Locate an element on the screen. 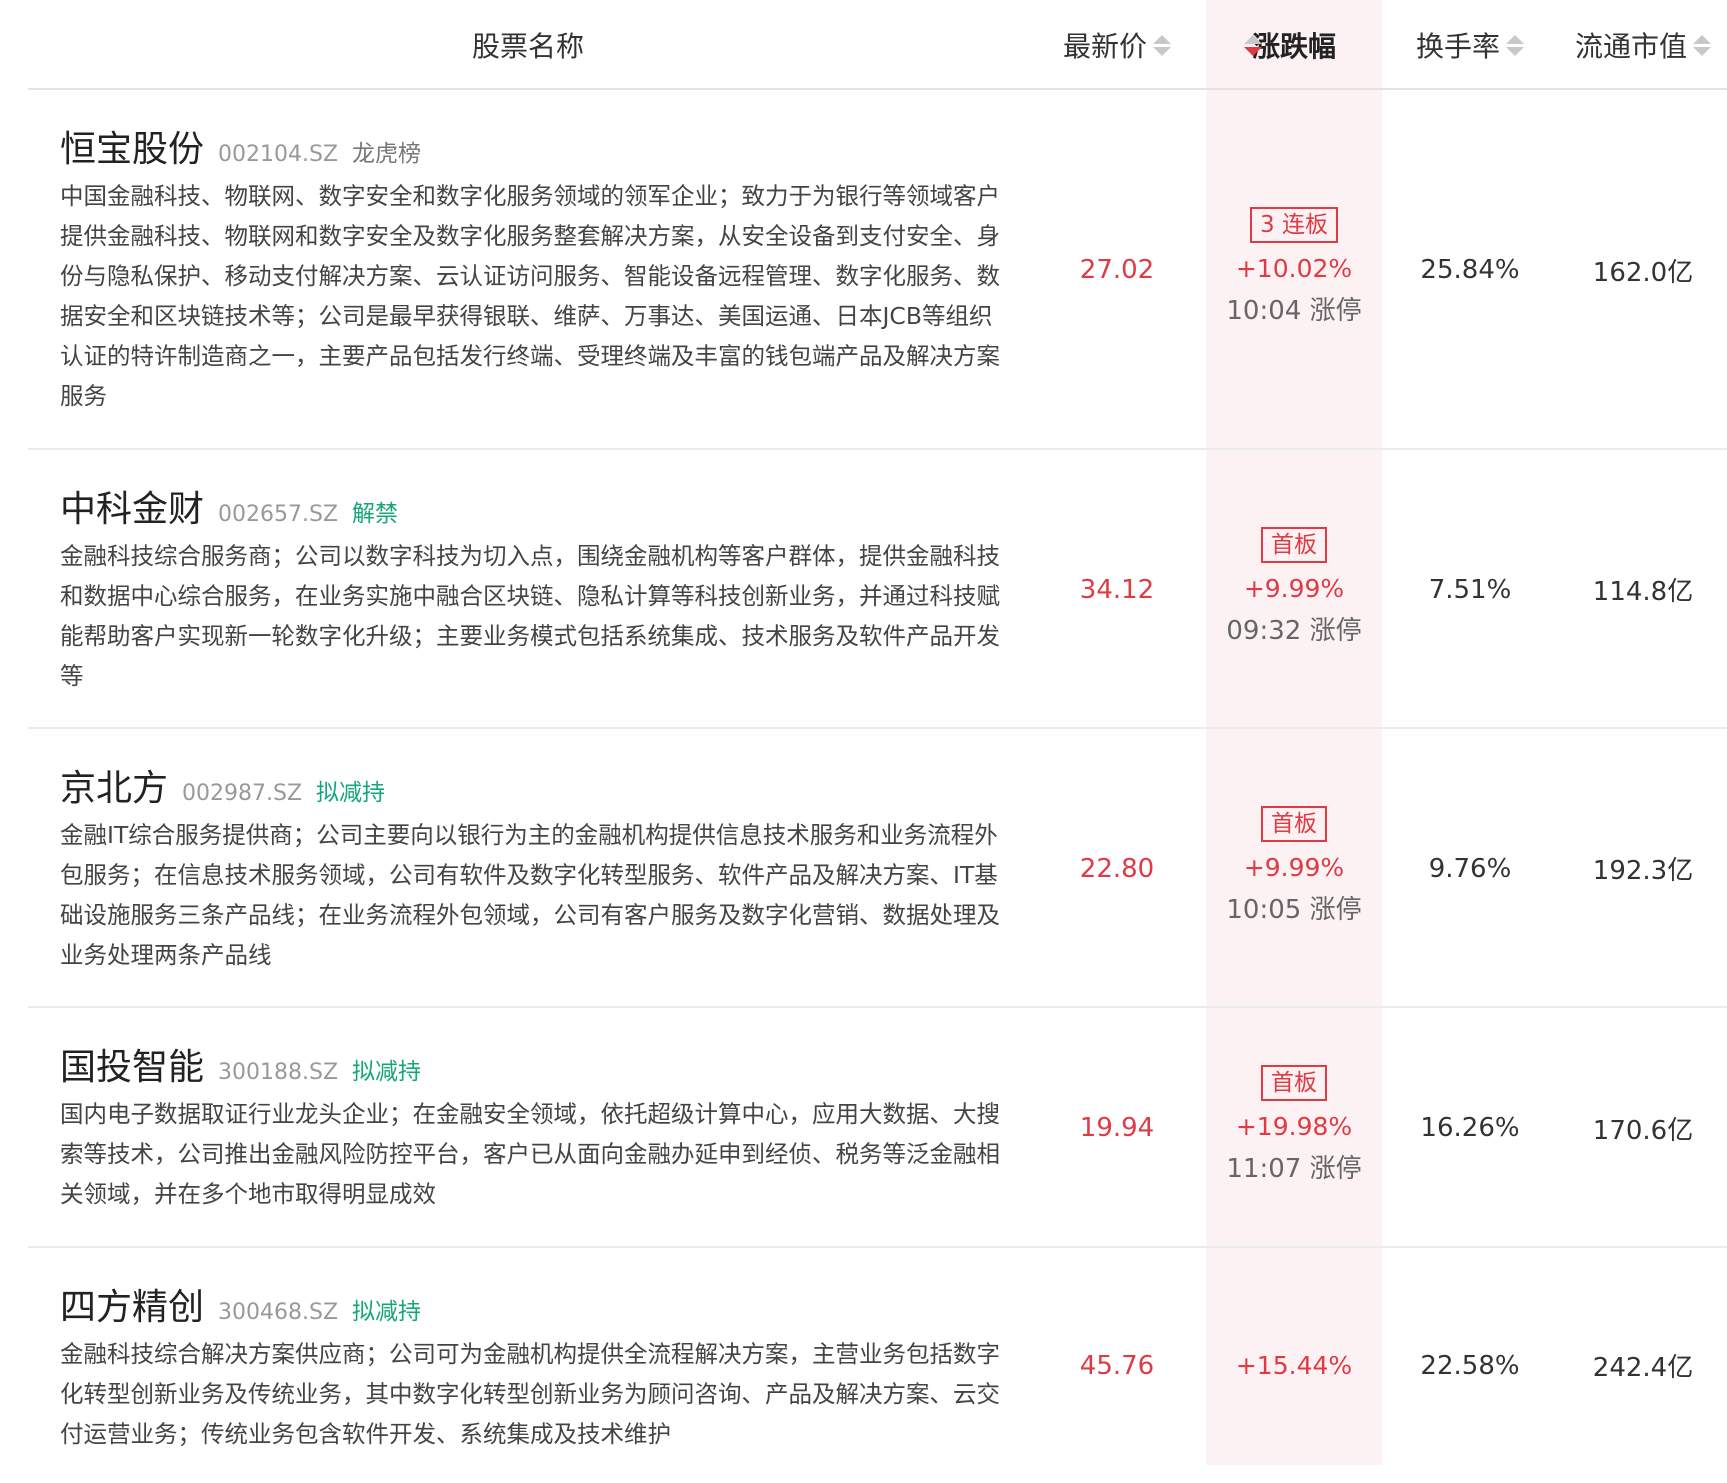 The image size is (1727, 1483). stock-code: 002657.SZ is located at coordinates (278, 514).